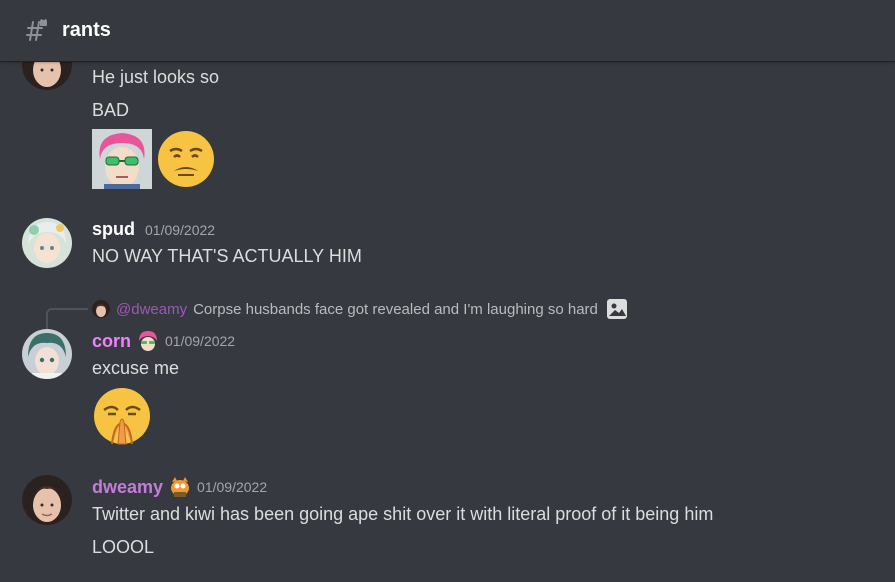 The height and width of the screenshot is (582, 895). I want to click on reply-mention: @dweamy, so click(151, 309).